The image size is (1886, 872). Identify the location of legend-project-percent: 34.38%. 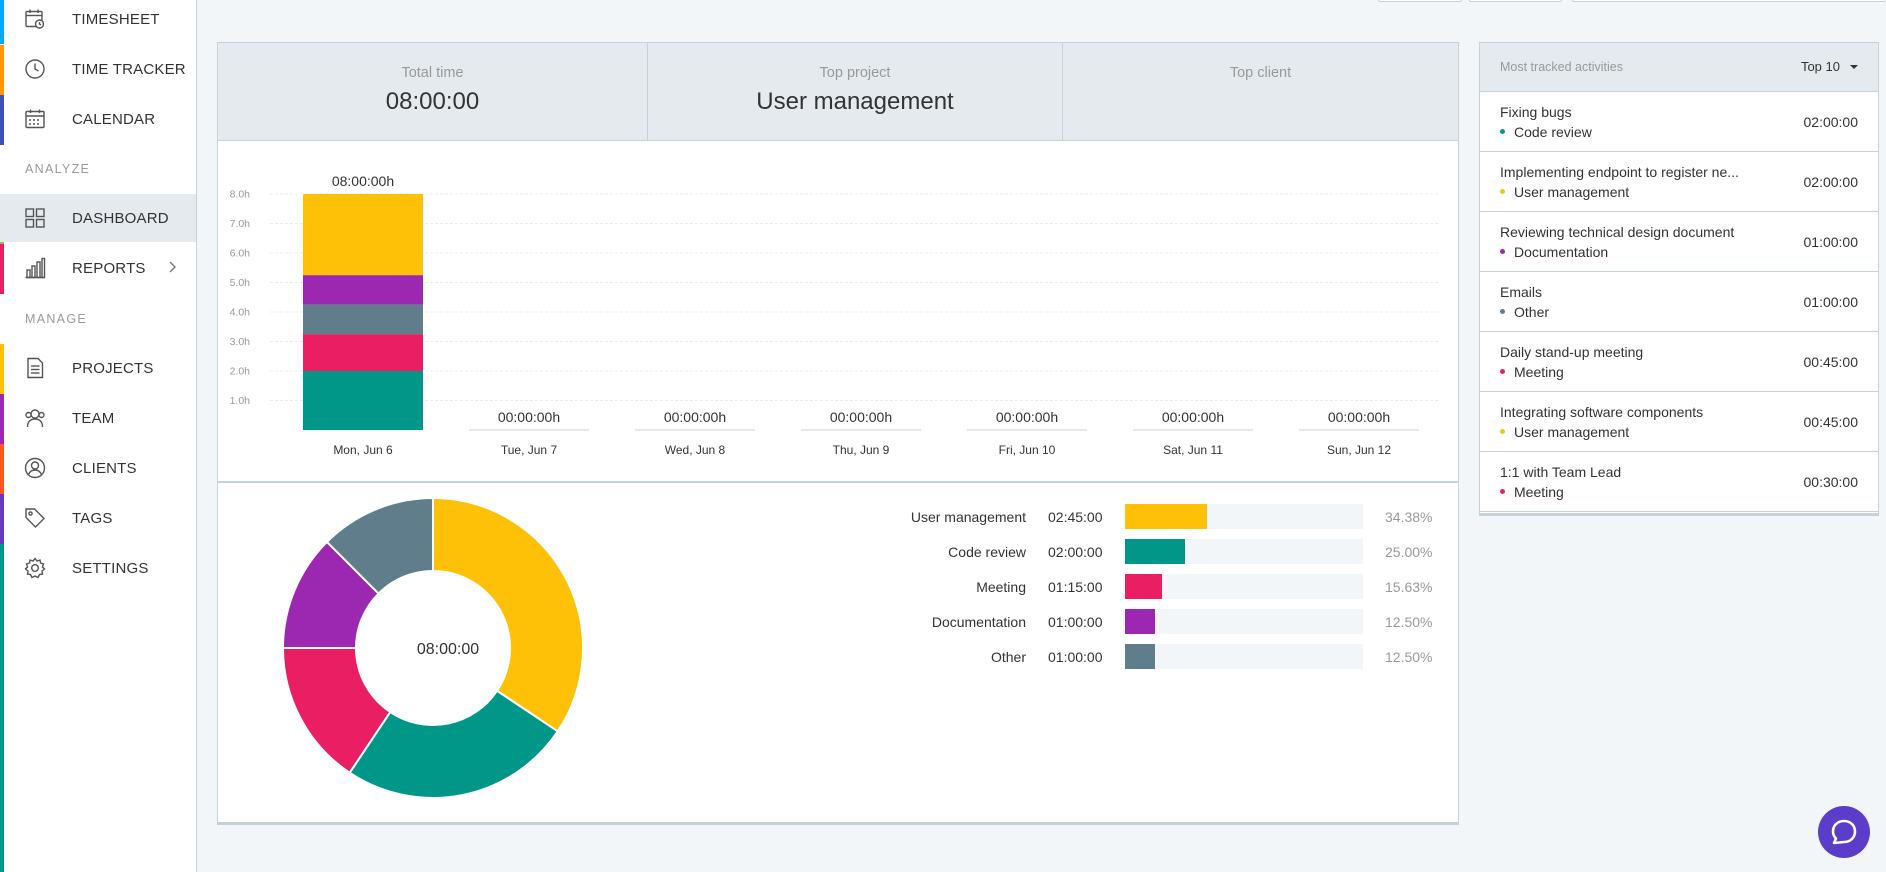
(1409, 517).